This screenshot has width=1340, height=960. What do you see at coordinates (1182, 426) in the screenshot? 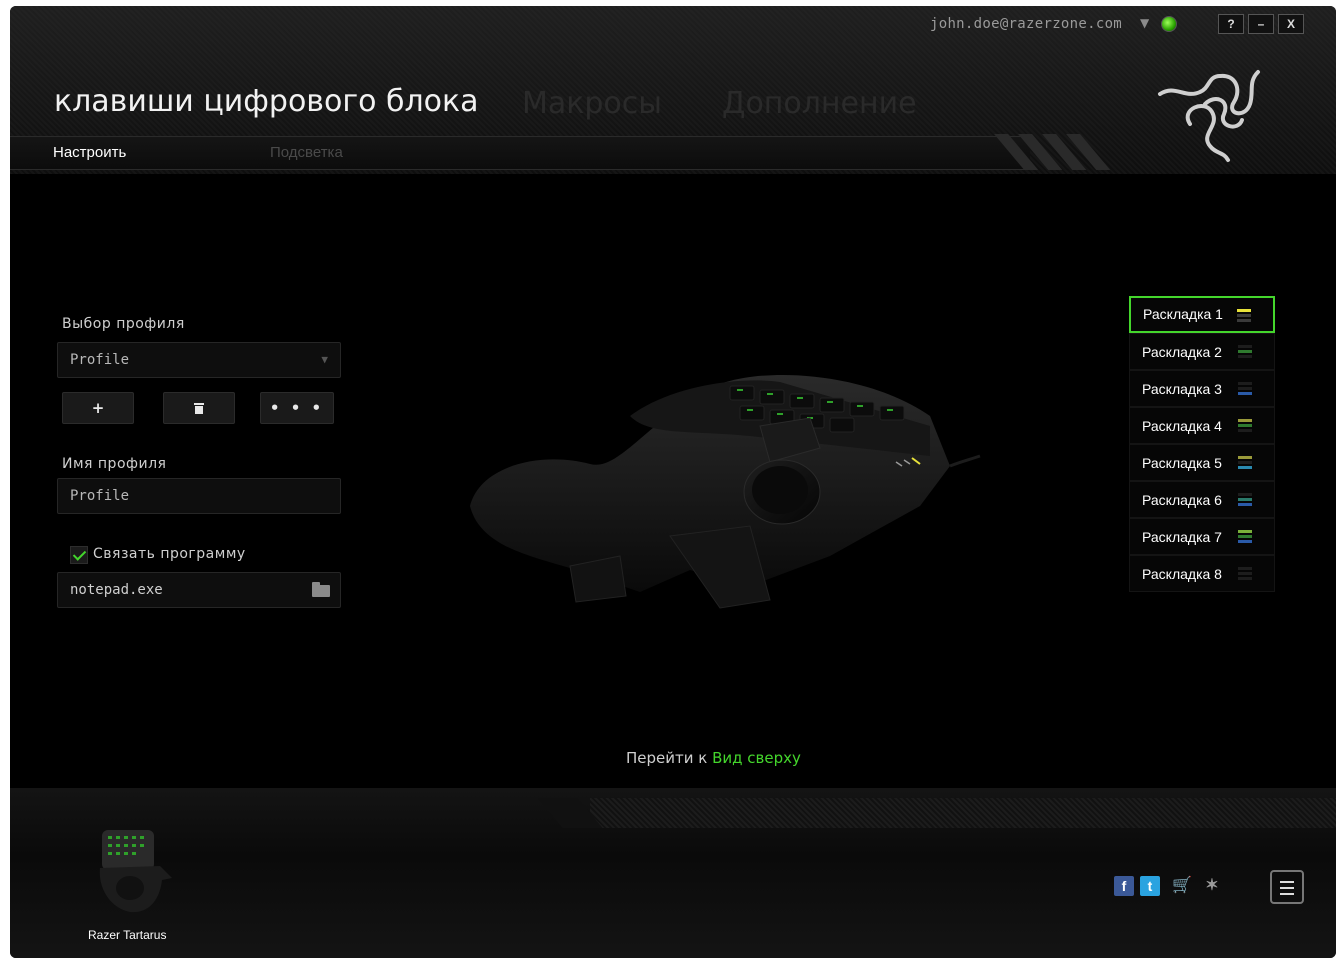
I see `layout-label: Раскладка 4` at bounding box center [1182, 426].